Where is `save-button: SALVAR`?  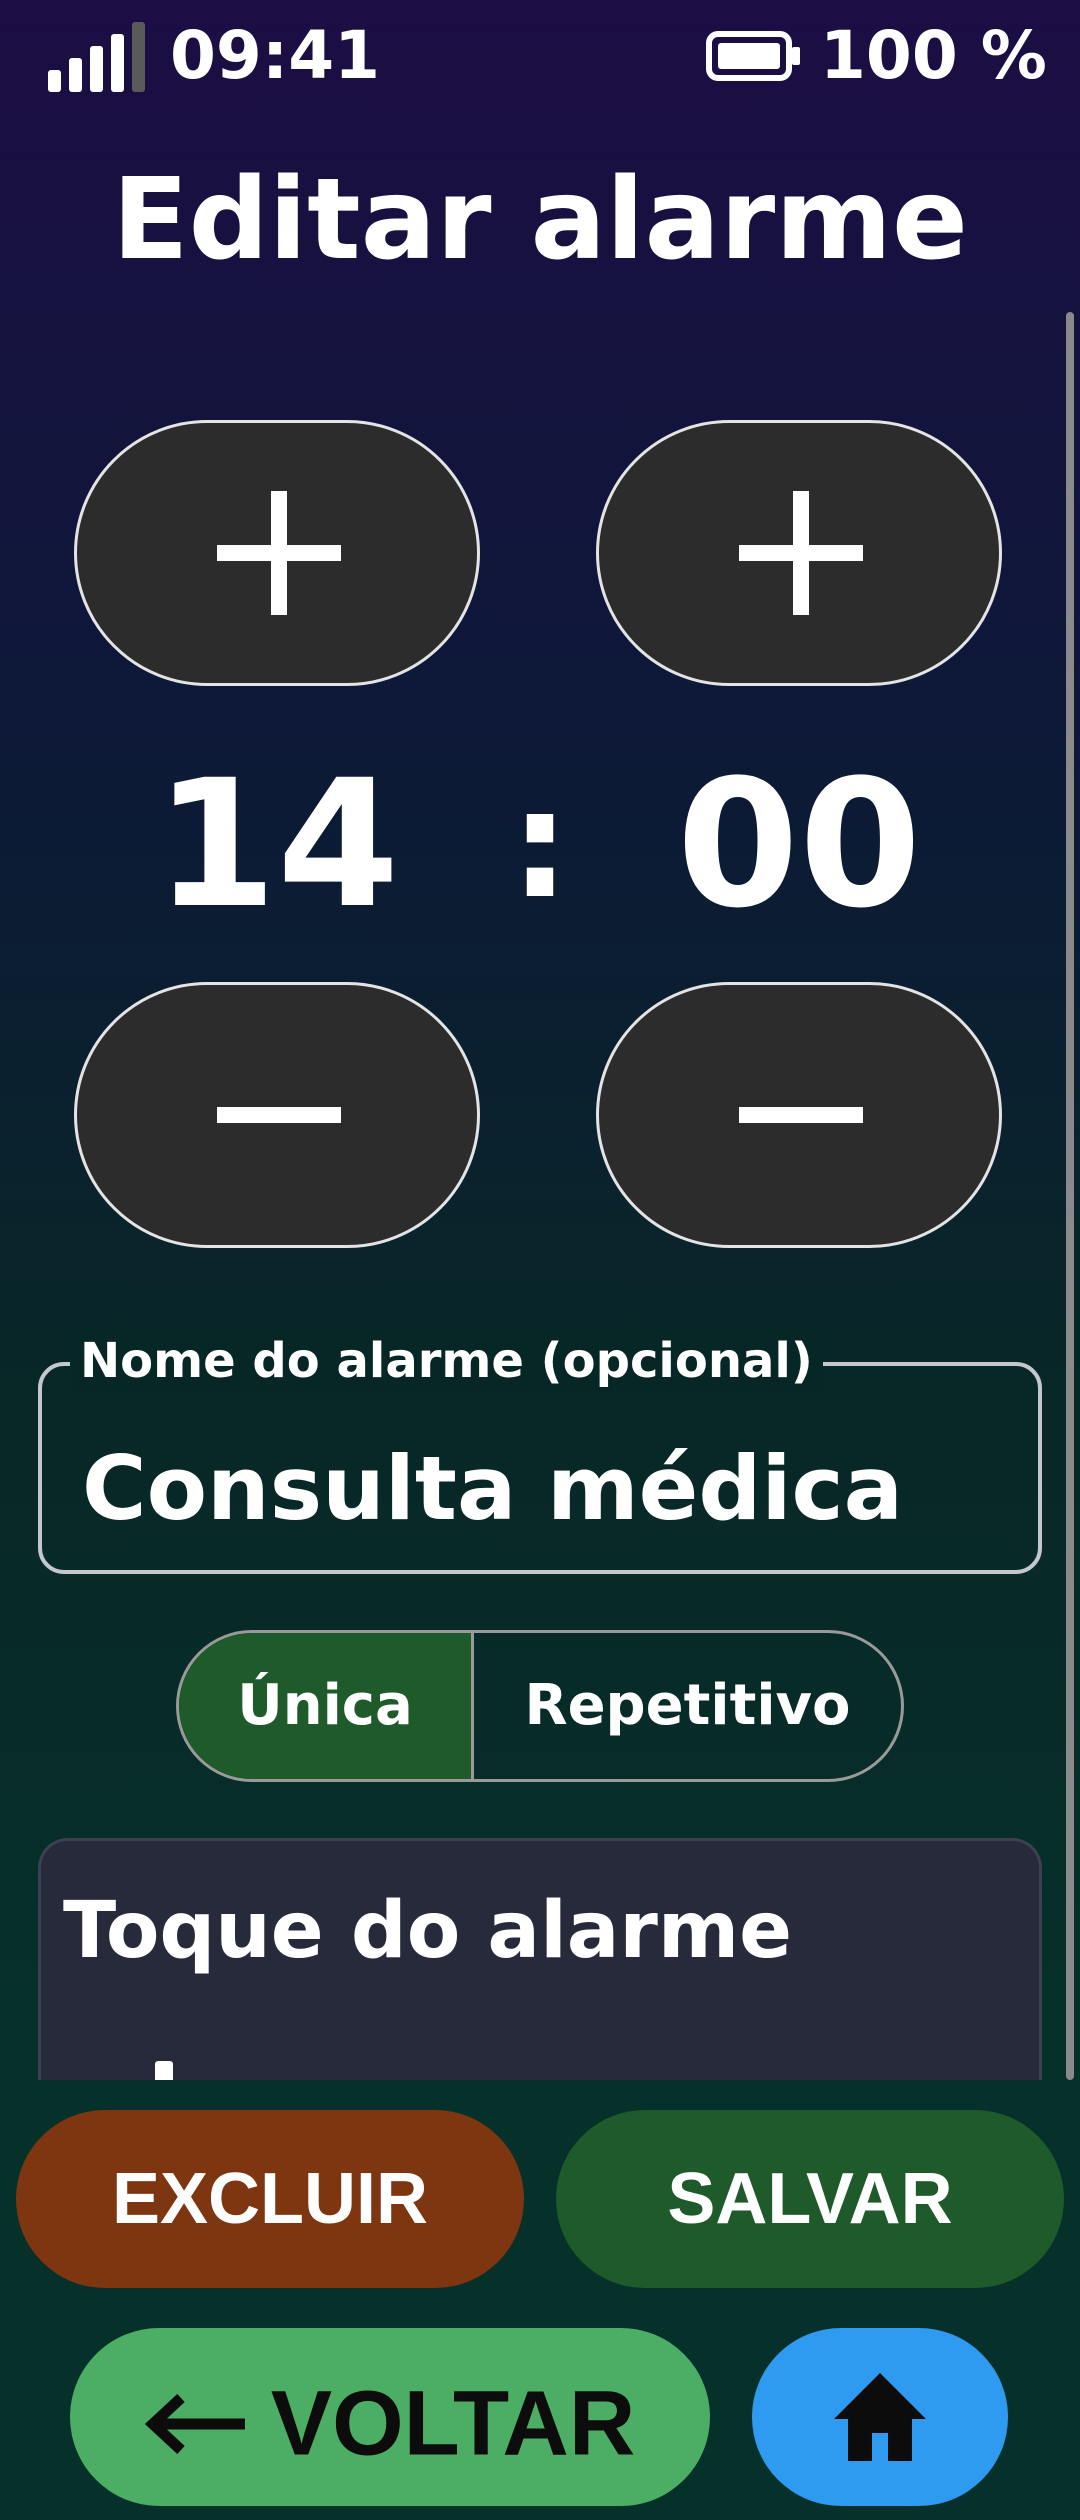 save-button: SALVAR is located at coordinates (810, 2199).